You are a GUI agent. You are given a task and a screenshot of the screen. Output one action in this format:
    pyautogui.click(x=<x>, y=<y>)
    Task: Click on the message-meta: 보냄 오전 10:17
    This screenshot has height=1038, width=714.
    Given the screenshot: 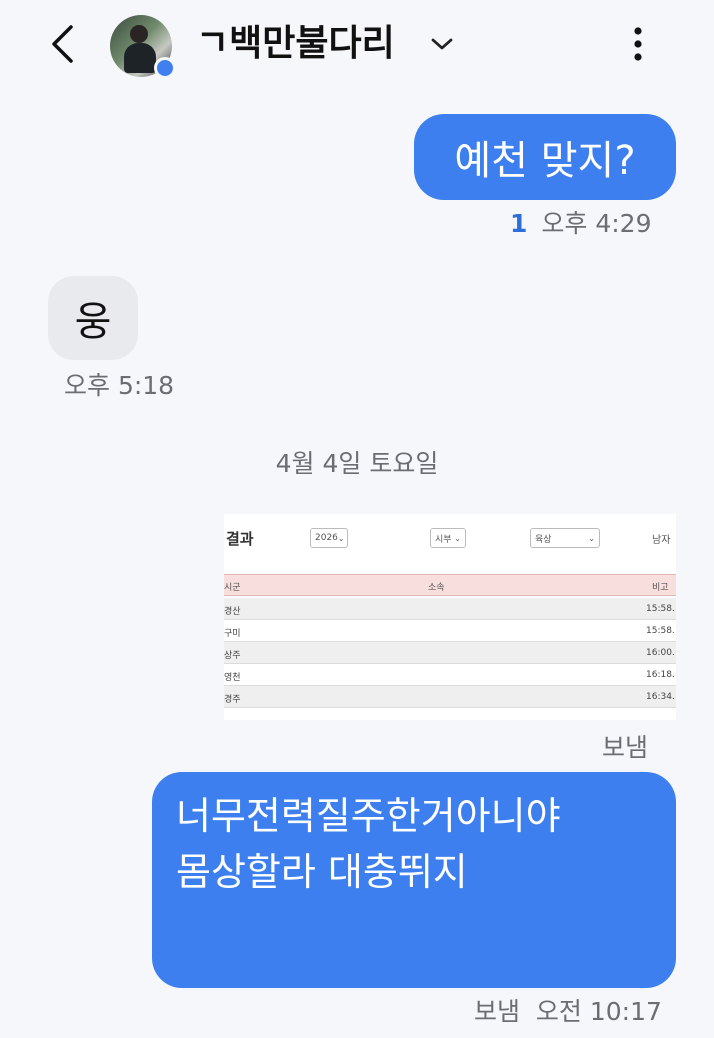 What is the action you would take?
    pyautogui.click(x=568, y=1010)
    